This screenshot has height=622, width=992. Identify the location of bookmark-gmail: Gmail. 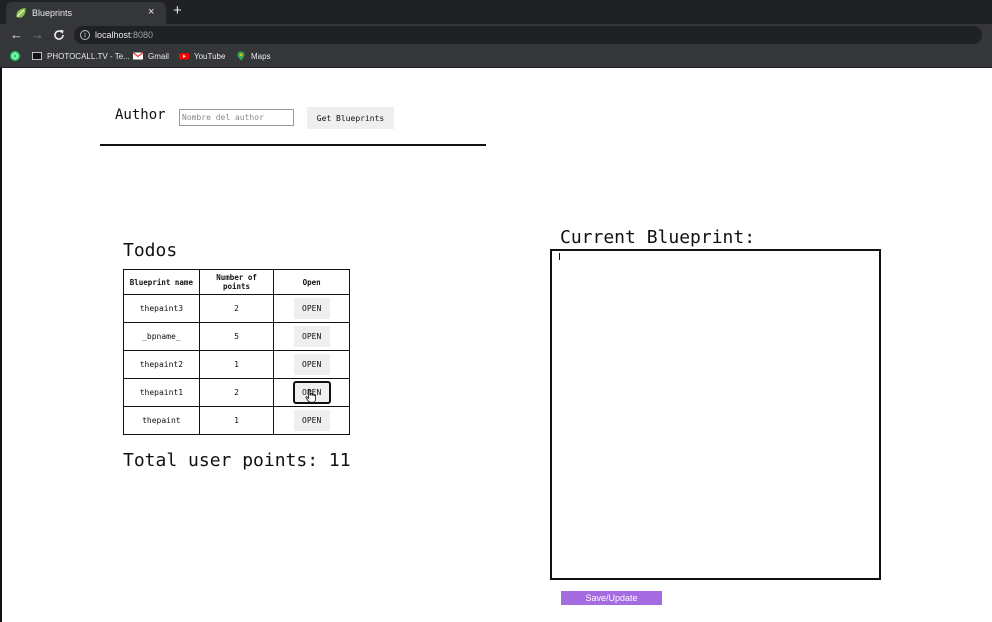
(151, 57).